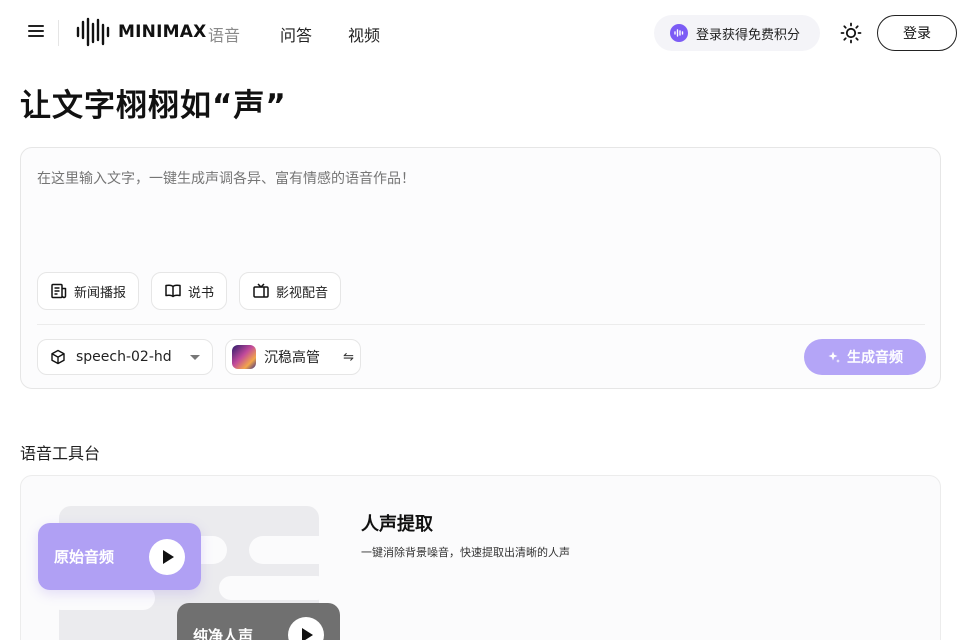 The width and height of the screenshot is (960, 640). What do you see at coordinates (173, 291) in the screenshot?
I see `book-icon` at bounding box center [173, 291].